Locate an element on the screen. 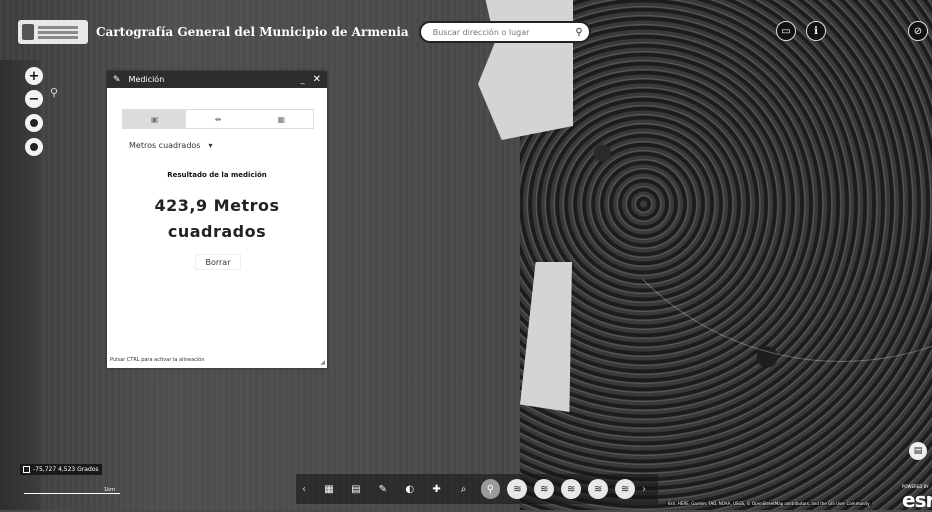 The height and width of the screenshot is (512, 932). clear-button: Borrar is located at coordinates (218, 262).